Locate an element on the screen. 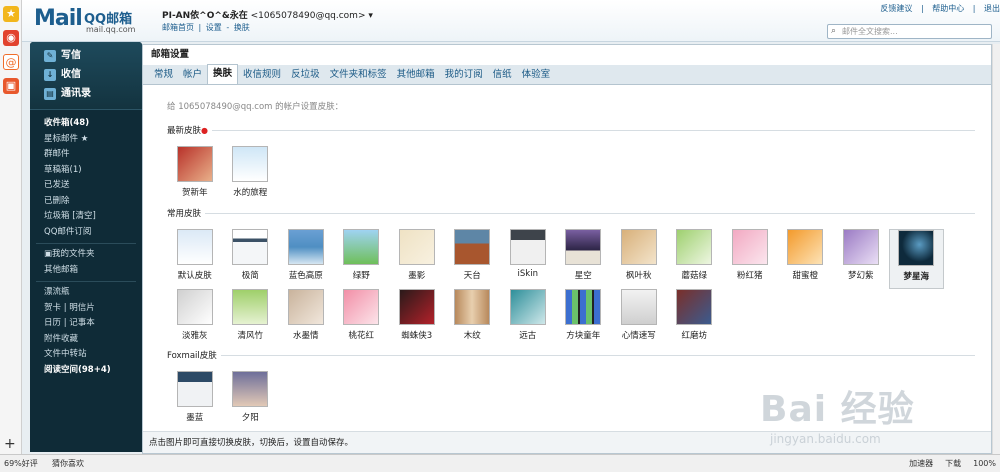 The height and width of the screenshot is (472, 1000). app-drift-bottle: 漂流瓶 is located at coordinates (86, 293).